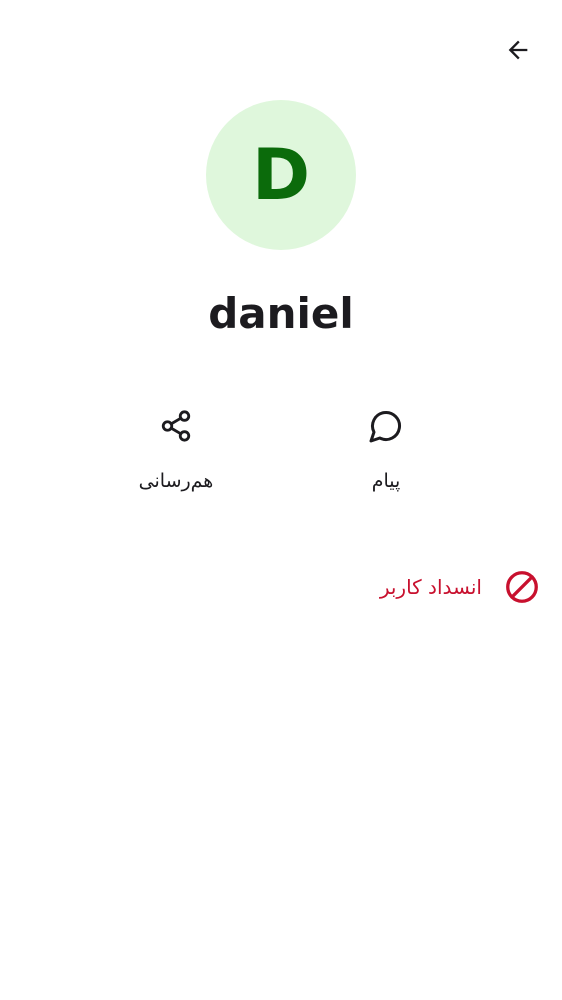 Image resolution: width=562 pixels, height=1000 pixels. I want to click on share-button: هم‌رسانی, so click(176, 456).